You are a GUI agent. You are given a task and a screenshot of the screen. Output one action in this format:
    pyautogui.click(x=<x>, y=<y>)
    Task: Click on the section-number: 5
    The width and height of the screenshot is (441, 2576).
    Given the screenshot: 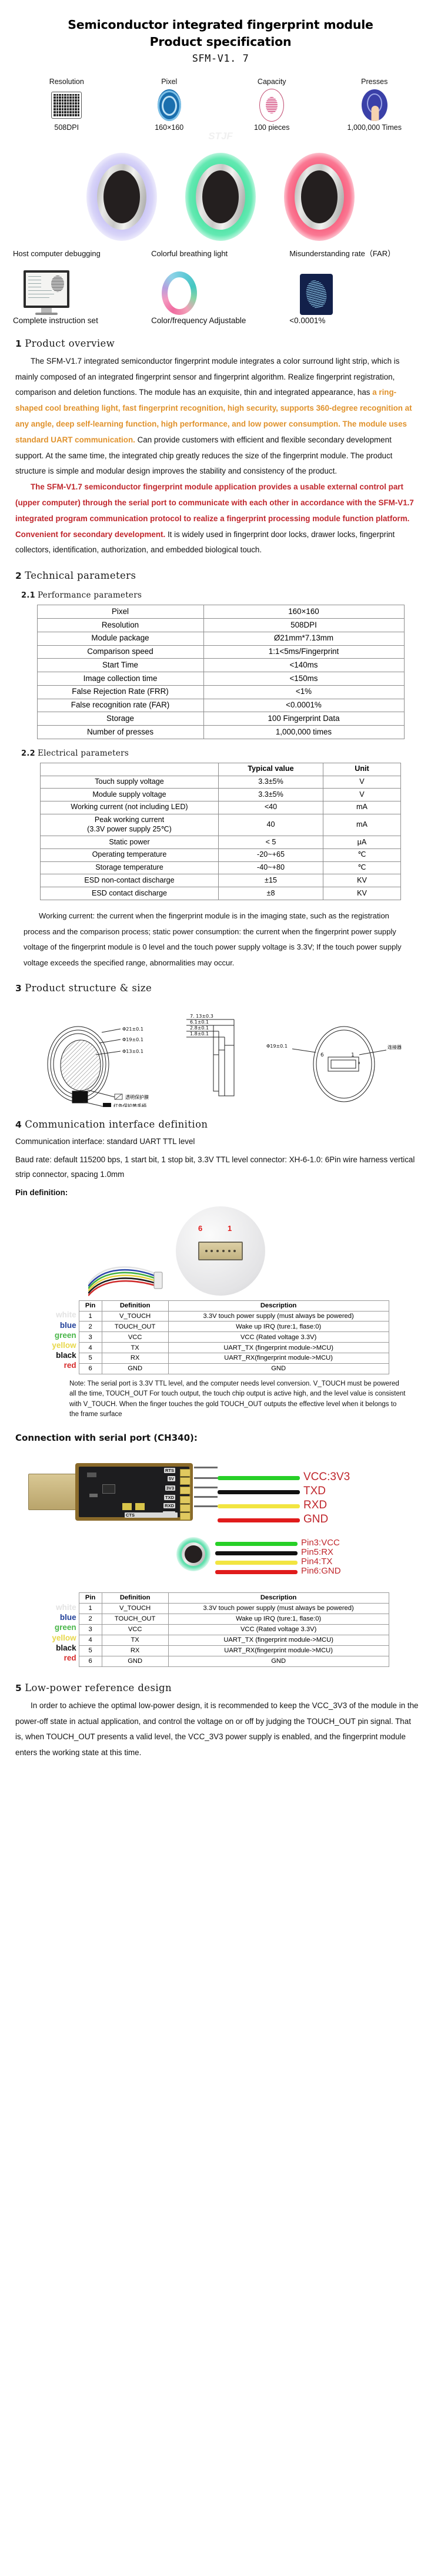 What is the action you would take?
    pyautogui.click(x=18, y=1687)
    